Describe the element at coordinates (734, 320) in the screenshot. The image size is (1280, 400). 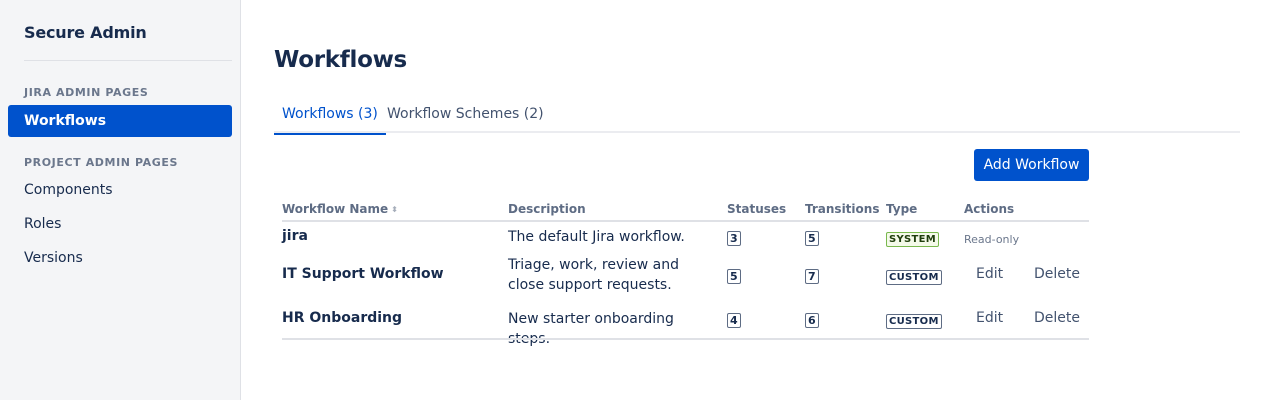
I see `statuses-count: 4` at that location.